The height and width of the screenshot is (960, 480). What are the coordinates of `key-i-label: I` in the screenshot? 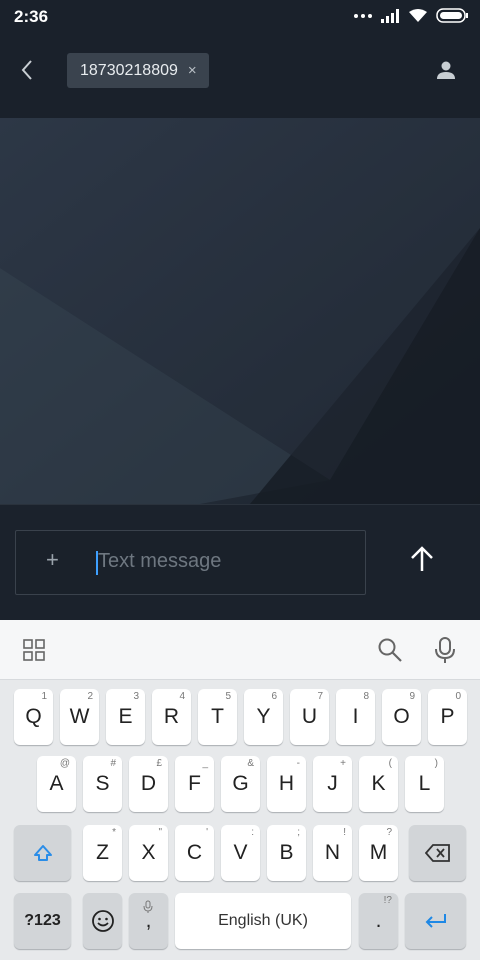 It's located at (355, 716).